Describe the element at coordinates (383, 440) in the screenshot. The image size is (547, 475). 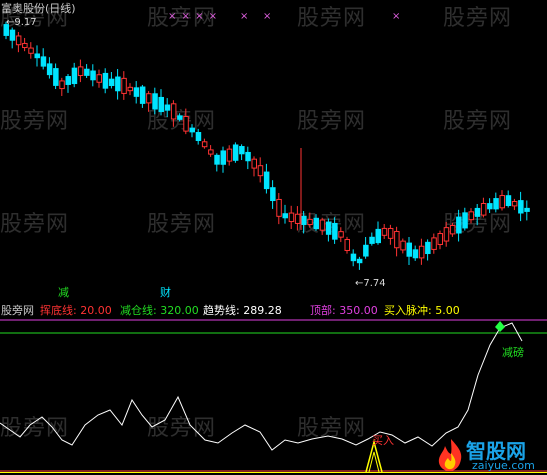
I see `signal-buy-label: 买入` at that location.